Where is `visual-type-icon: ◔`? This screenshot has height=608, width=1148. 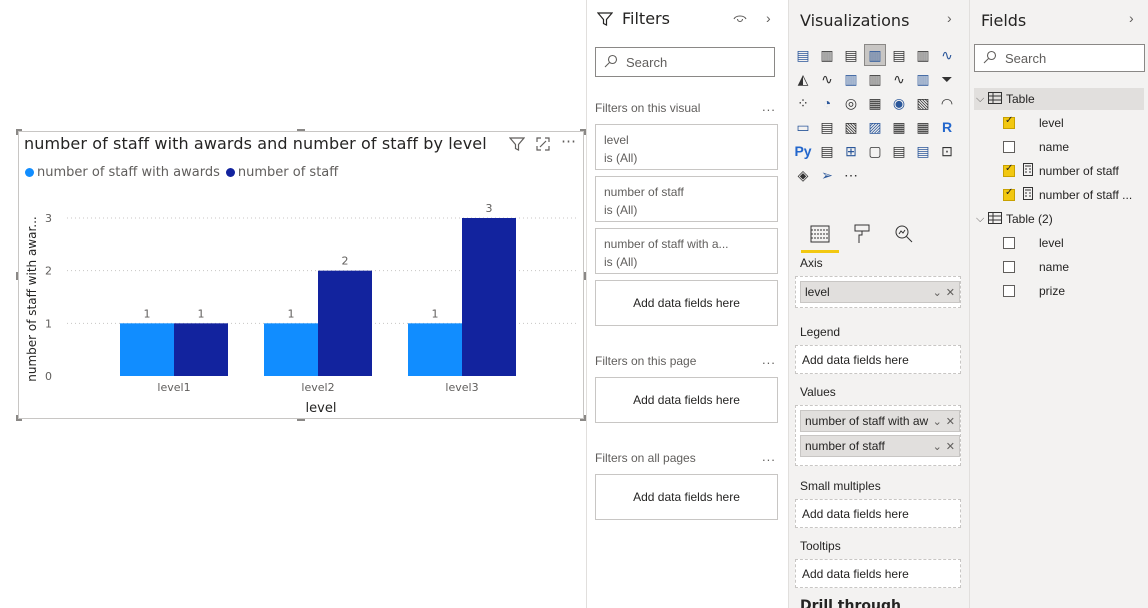
visual-type-icon: ◔ is located at coordinates (827, 103).